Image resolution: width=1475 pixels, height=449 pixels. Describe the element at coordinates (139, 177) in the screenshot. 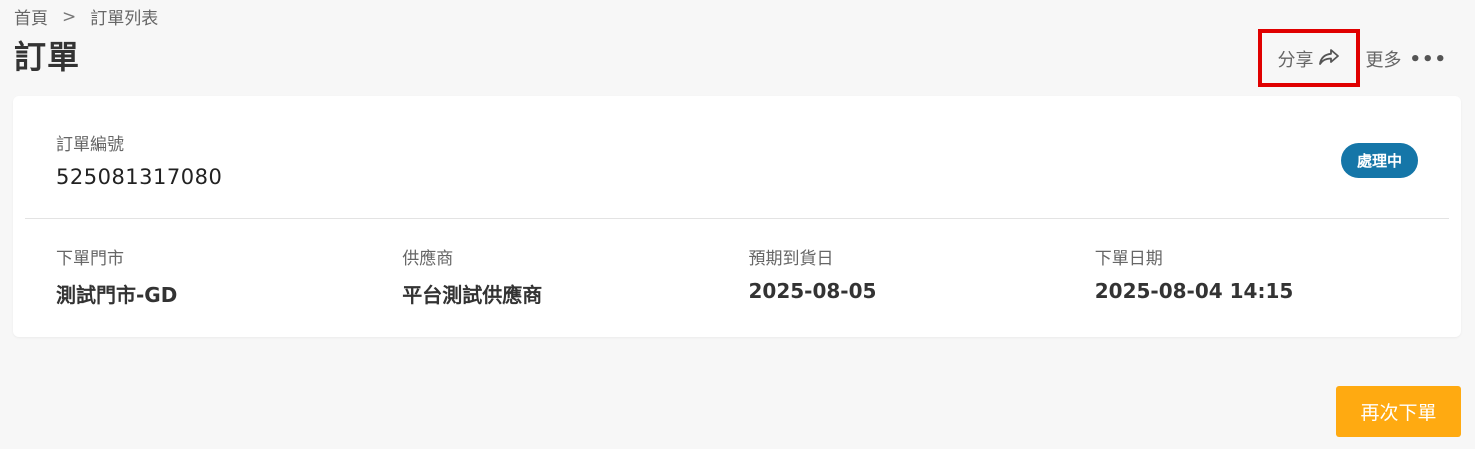

I see `order-number-value: 525081317080` at that location.